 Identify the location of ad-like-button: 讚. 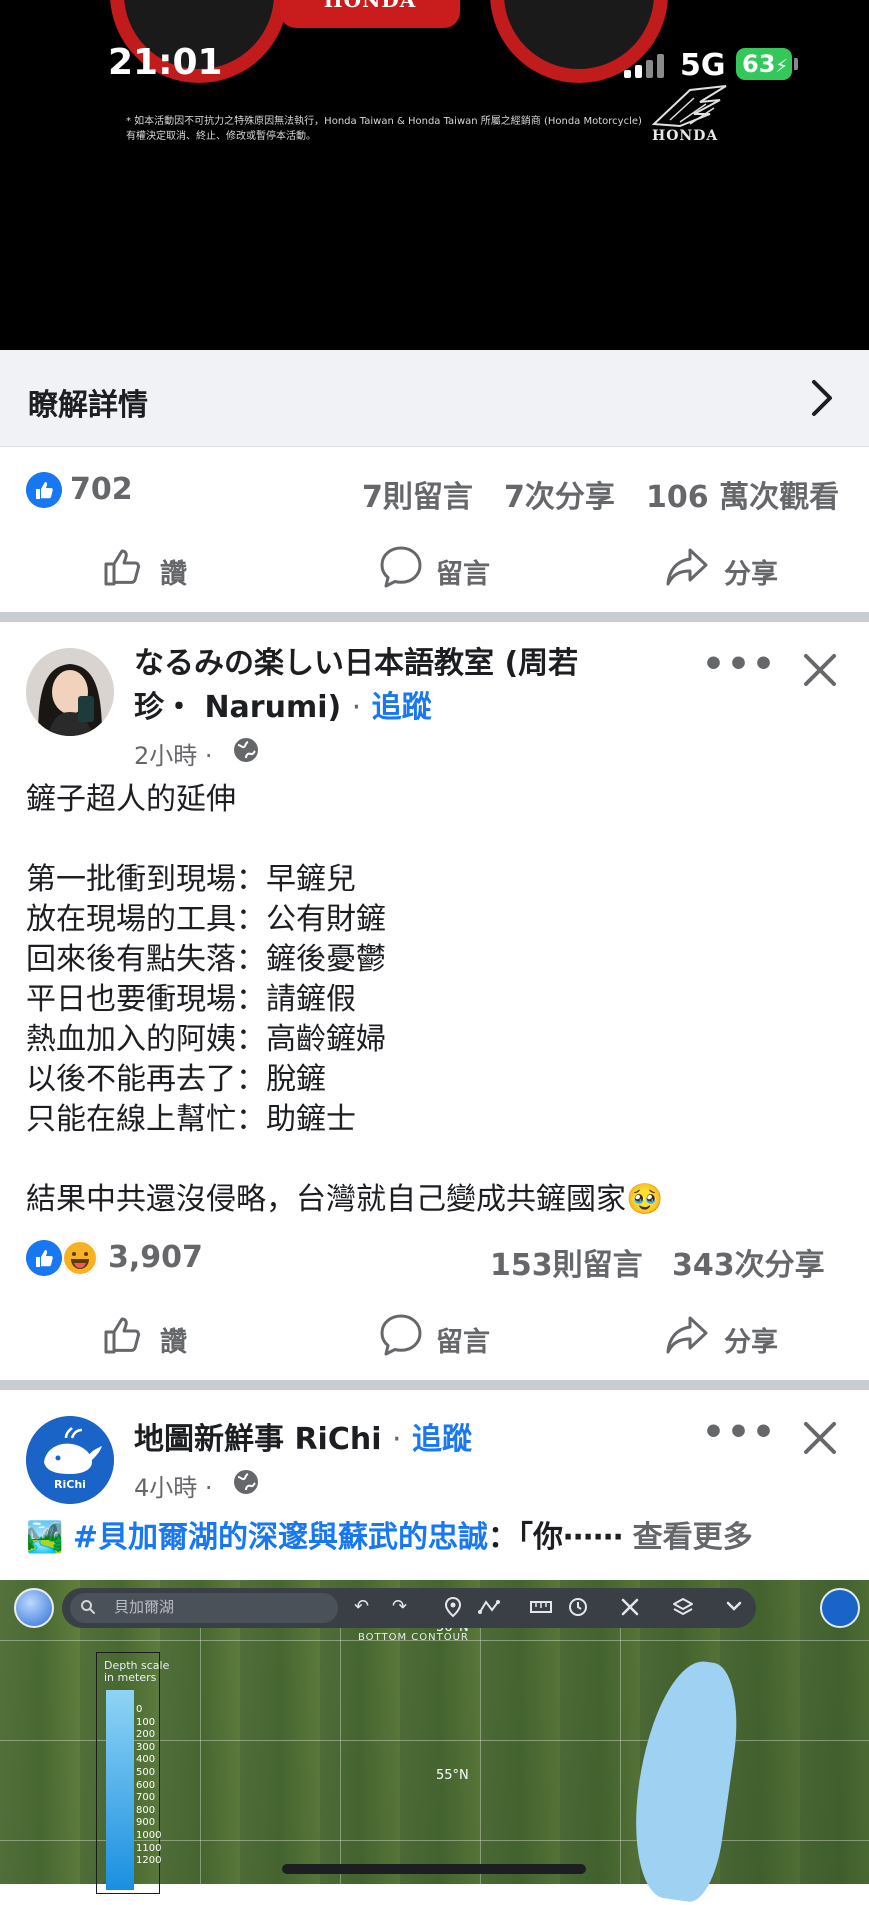
(176, 569).